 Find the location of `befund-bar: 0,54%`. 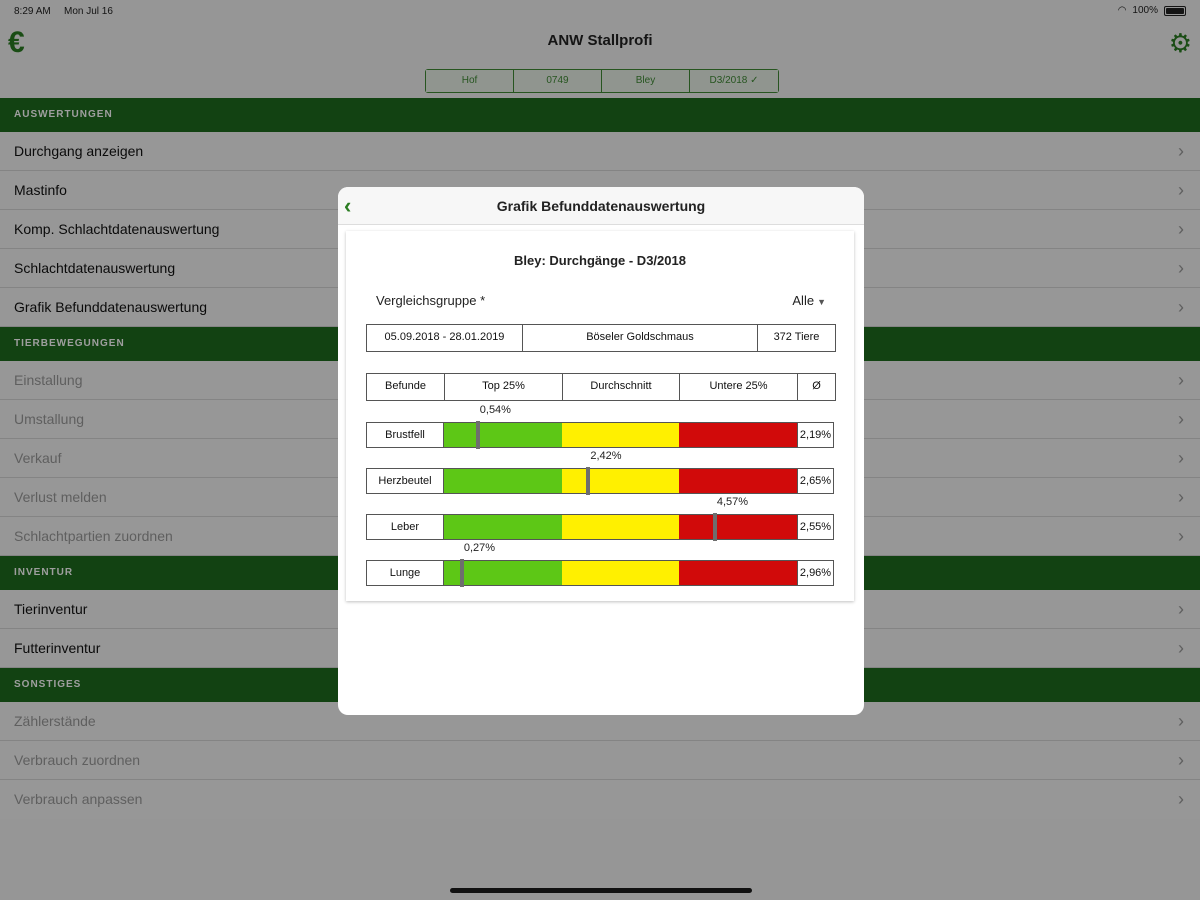

befund-bar: 0,54% is located at coordinates (620, 426).